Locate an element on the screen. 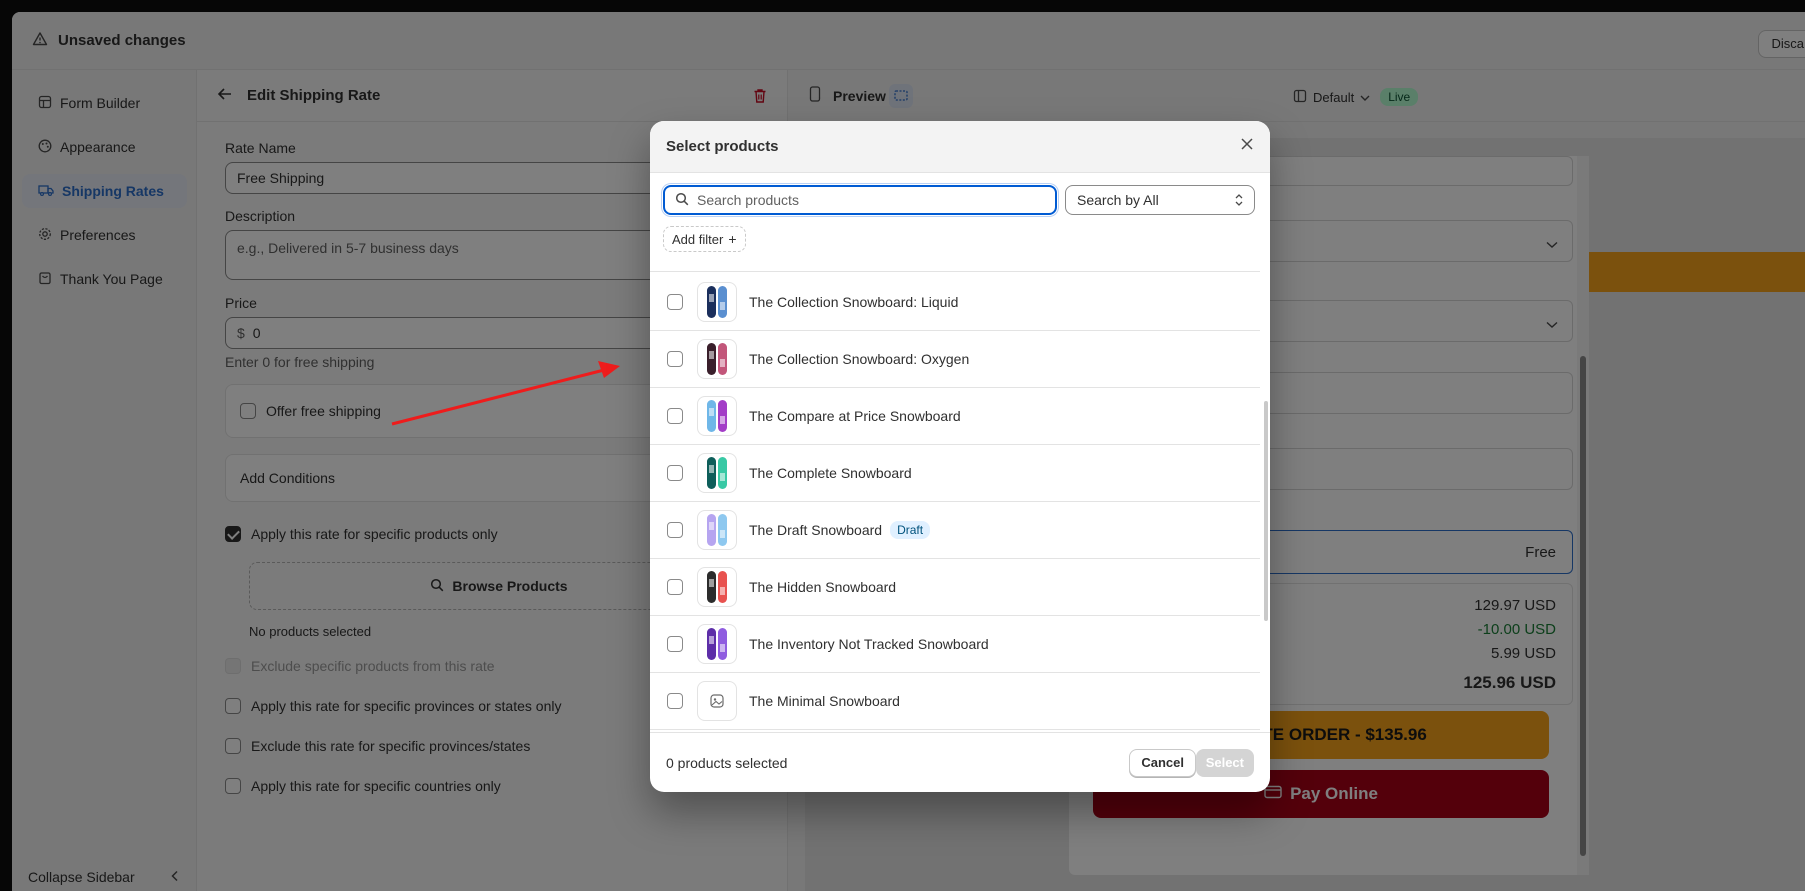  product-row: The Compare at Price Snowboard is located at coordinates (955, 416).